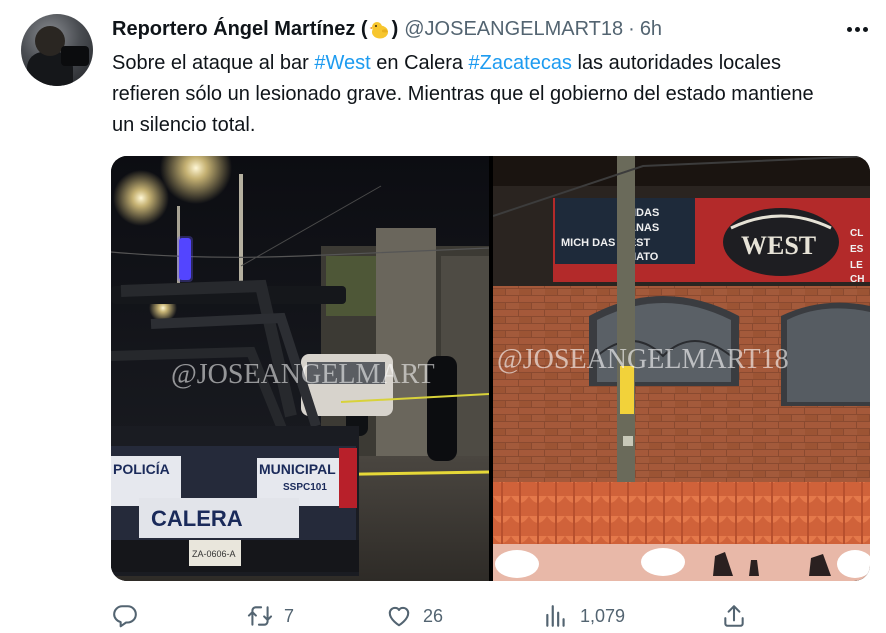 The width and height of the screenshot is (886, 633). What do you see at coordinates (513, 29) in the screenshot?
I see `author-handle: @JOSEANGELMART18` at bounding box center [513, 29].